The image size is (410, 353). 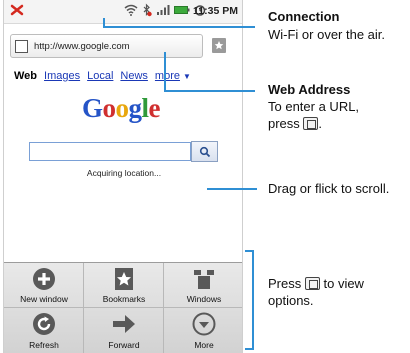 What do you see at coordinates (182, 10) in the screenshot?
I see `battery-icon` at bounding box center [182, 10].